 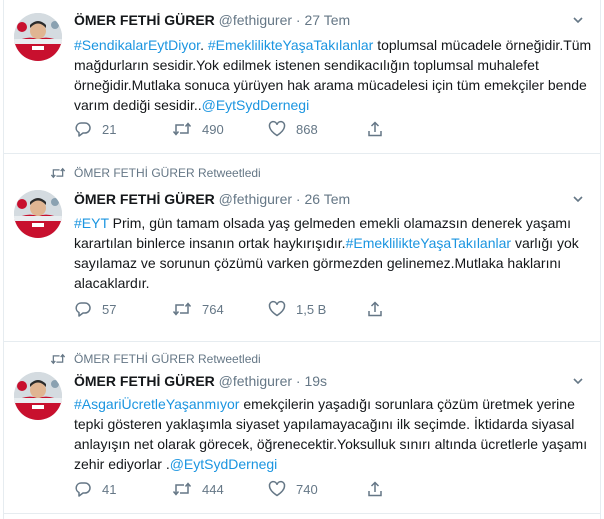 I want to click on tweet-header: ÖMER FETHİ GÜRER @fethigurer · 19s, so click(x=200, y=381).